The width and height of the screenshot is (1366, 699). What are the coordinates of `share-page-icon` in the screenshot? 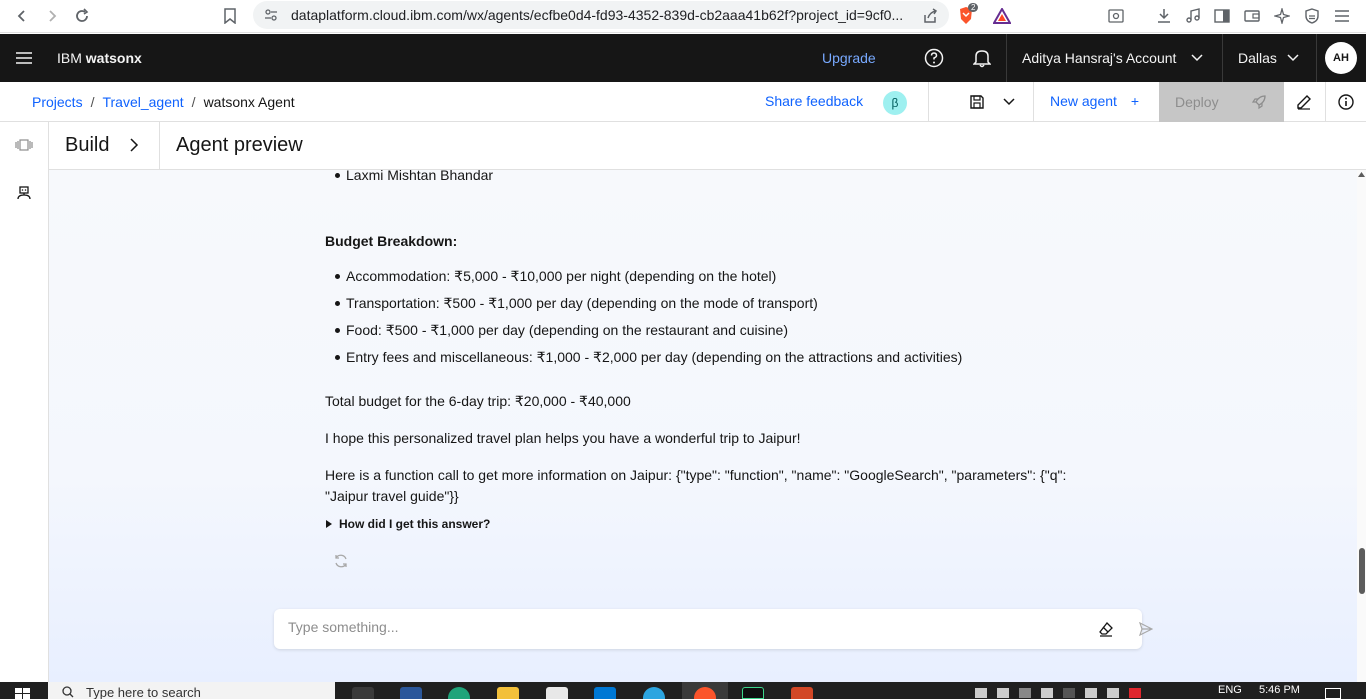 It's located at (930, 16).